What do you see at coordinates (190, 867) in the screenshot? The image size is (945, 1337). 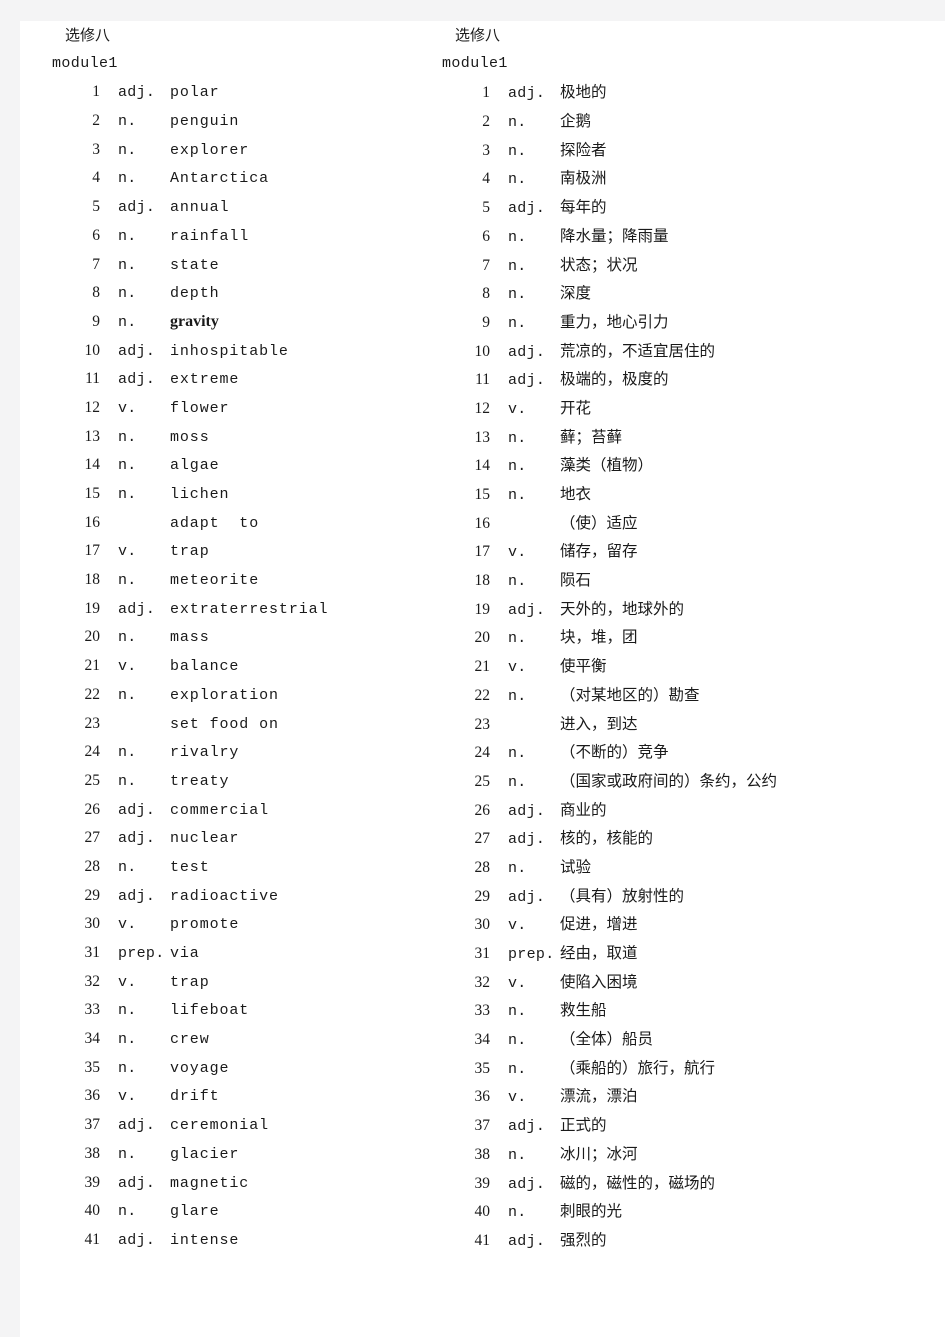 I see `english-word: test` at bounding box center [190, 867].